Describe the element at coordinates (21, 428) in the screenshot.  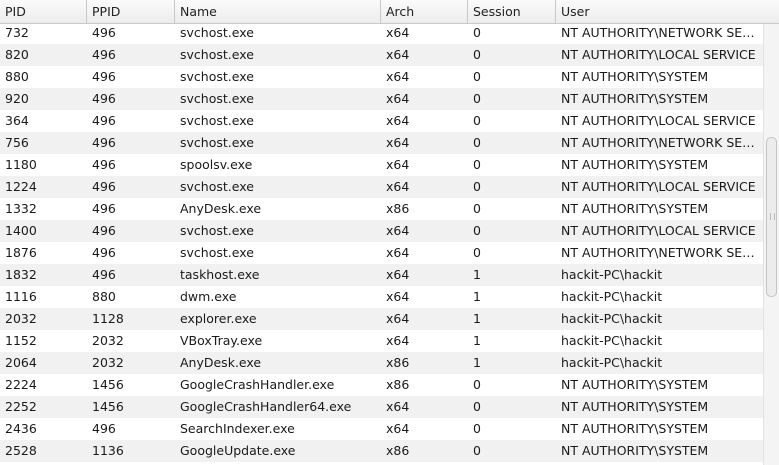
I see `cell-pid: 2436` at that location.